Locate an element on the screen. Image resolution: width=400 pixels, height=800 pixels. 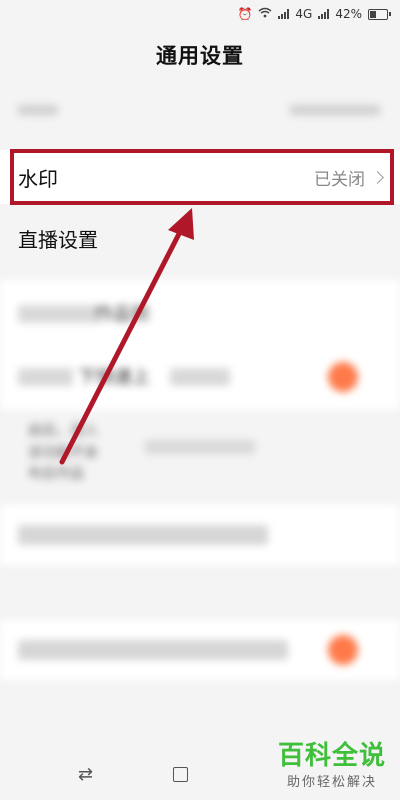
signal-icon is located at coordinates (284, 14).